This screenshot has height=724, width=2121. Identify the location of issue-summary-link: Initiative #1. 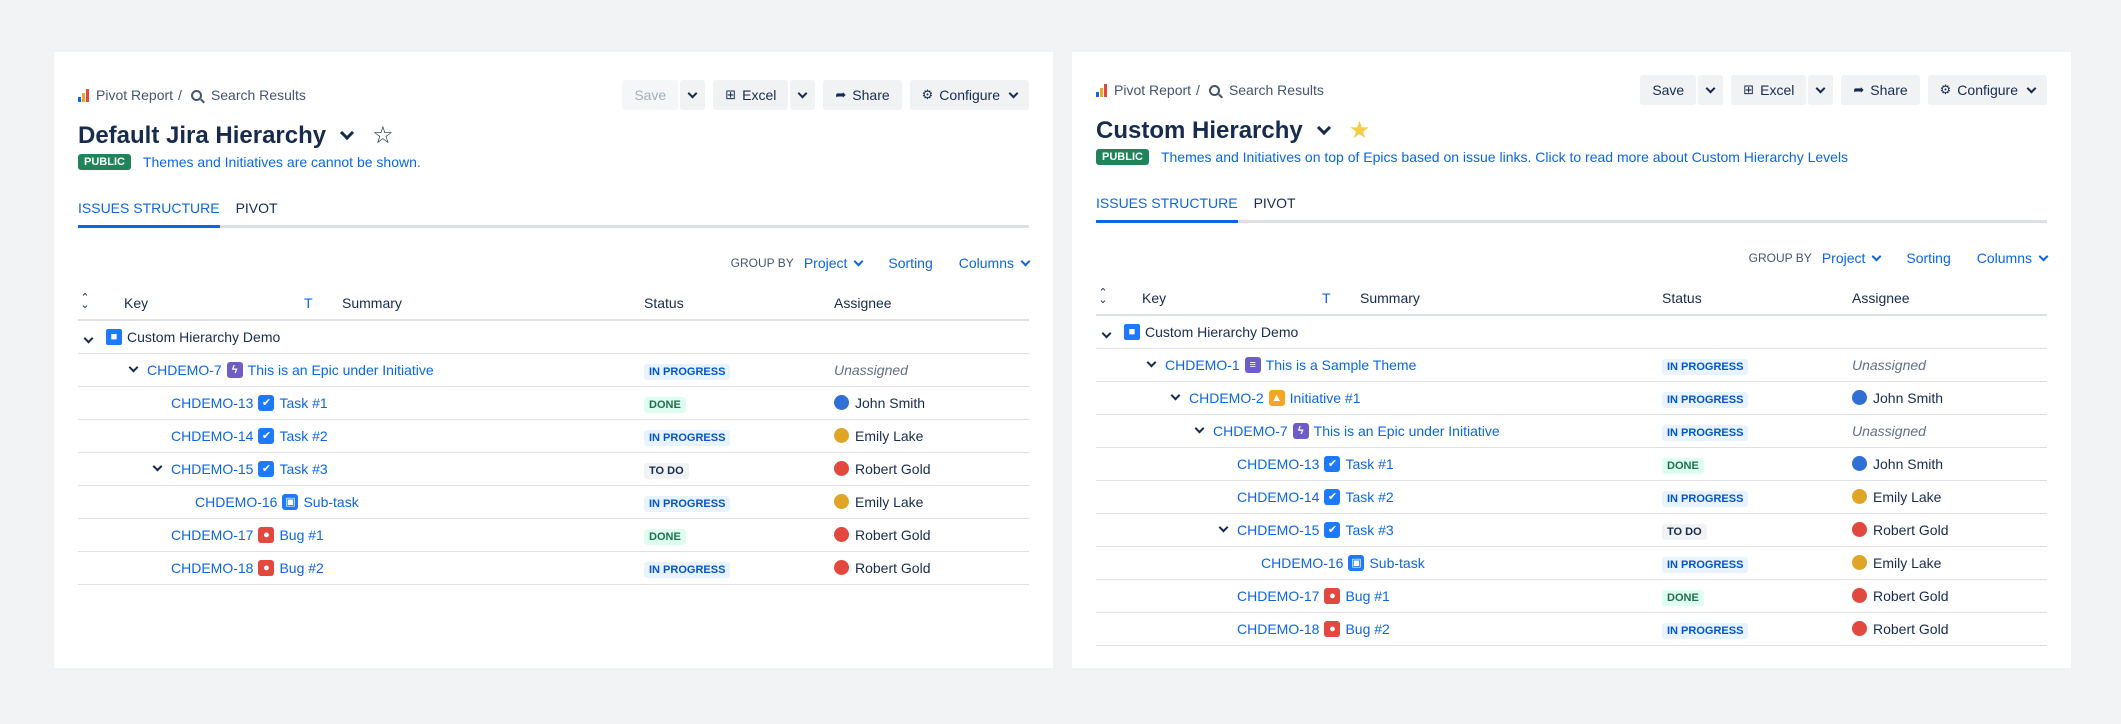
(1325, 398).